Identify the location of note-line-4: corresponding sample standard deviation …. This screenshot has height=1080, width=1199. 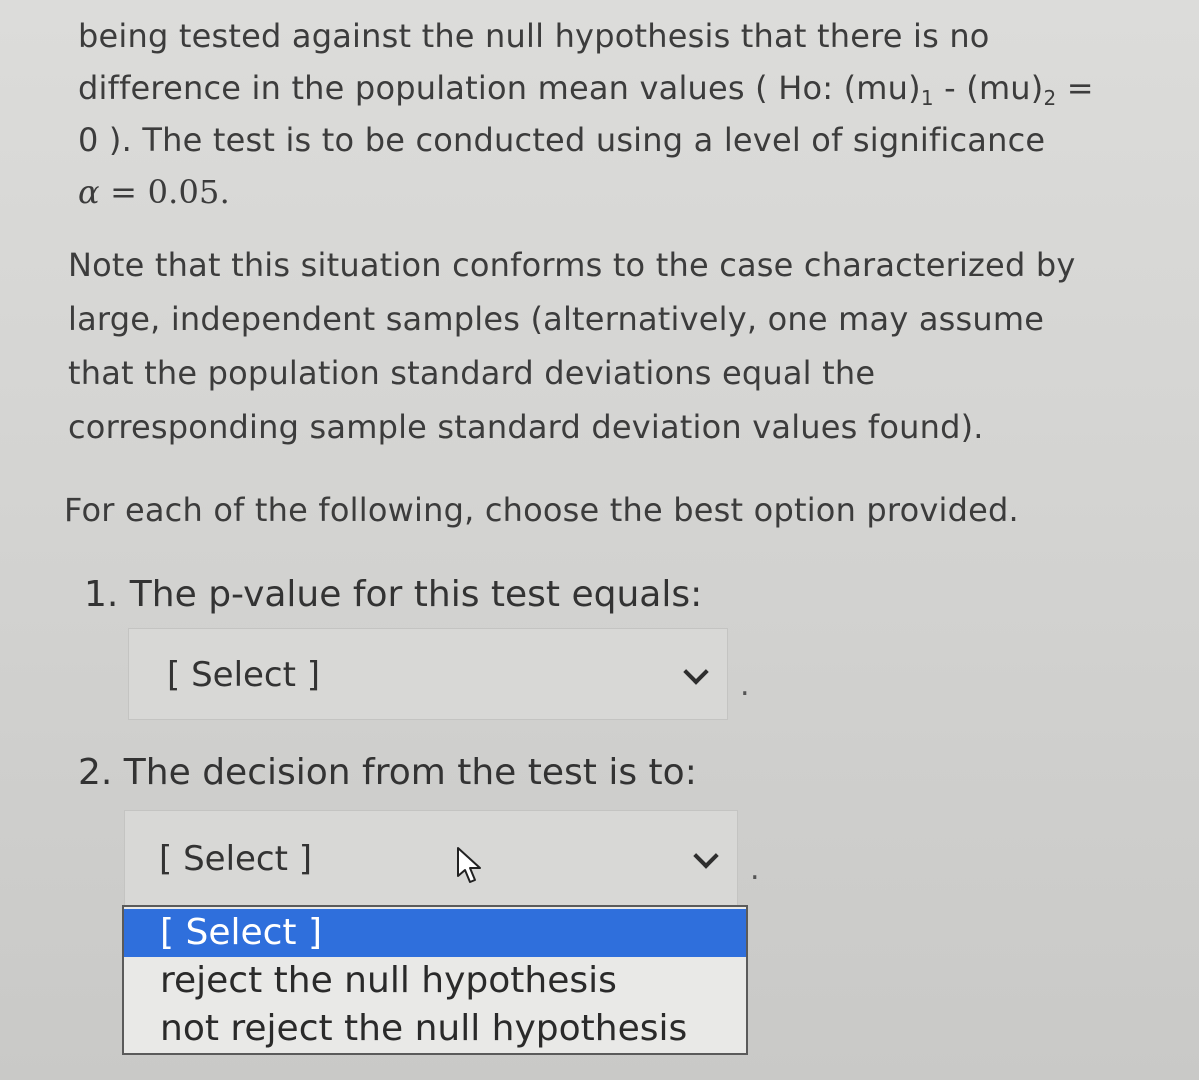
(526, 427).